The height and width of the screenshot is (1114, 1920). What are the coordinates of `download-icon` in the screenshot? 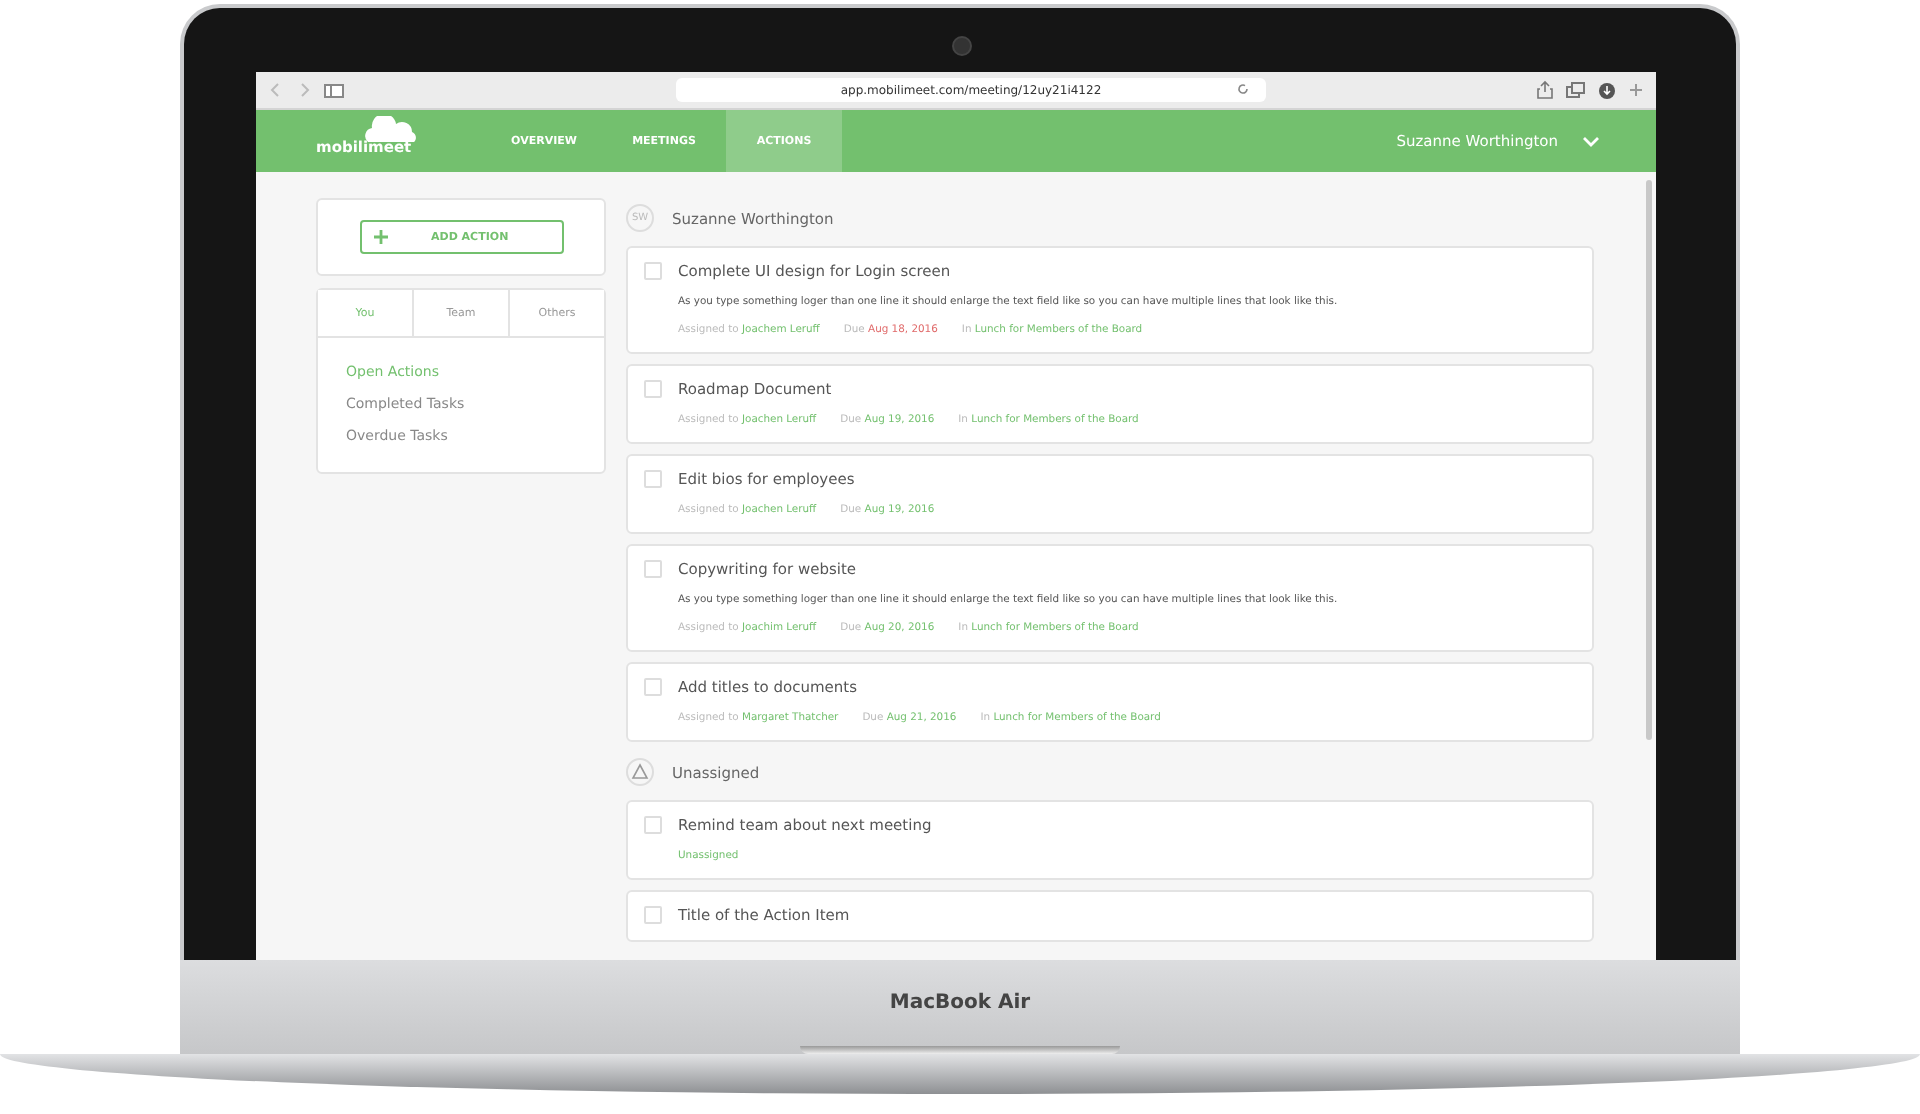 It's located at (1607, 90).